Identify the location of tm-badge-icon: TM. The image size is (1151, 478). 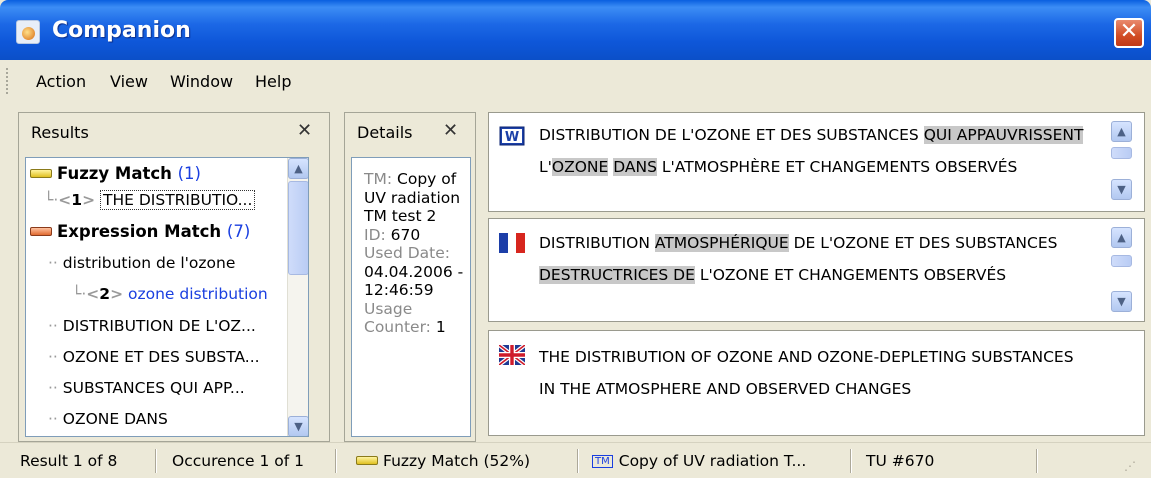
(602, 461).